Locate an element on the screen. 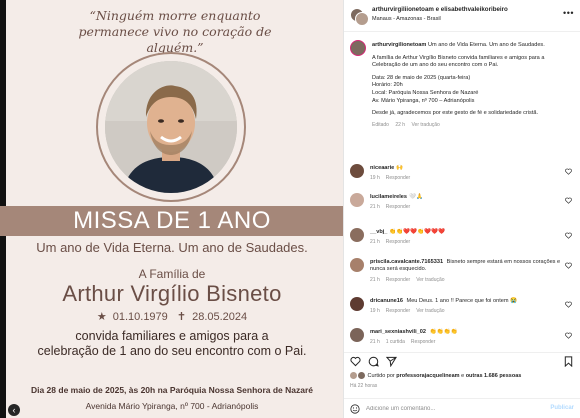  portrait-frame is located at coordinates (171, 127).